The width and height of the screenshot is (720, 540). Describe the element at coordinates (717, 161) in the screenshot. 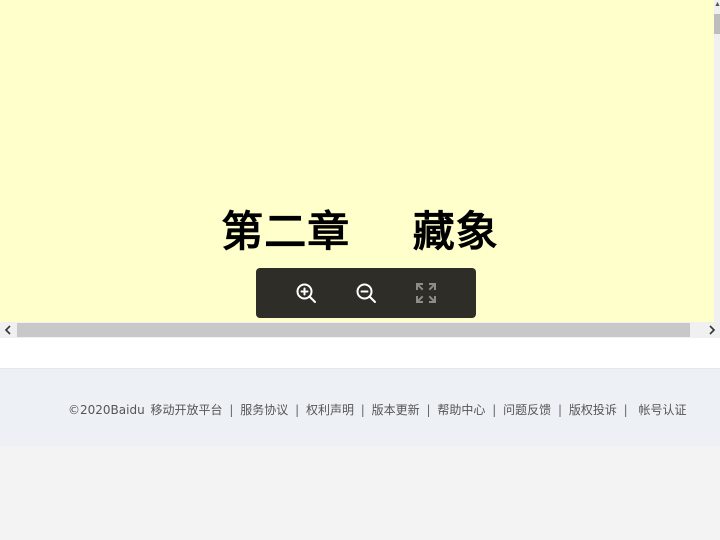

I see `vertical-scrollbar: ▲` at that location.